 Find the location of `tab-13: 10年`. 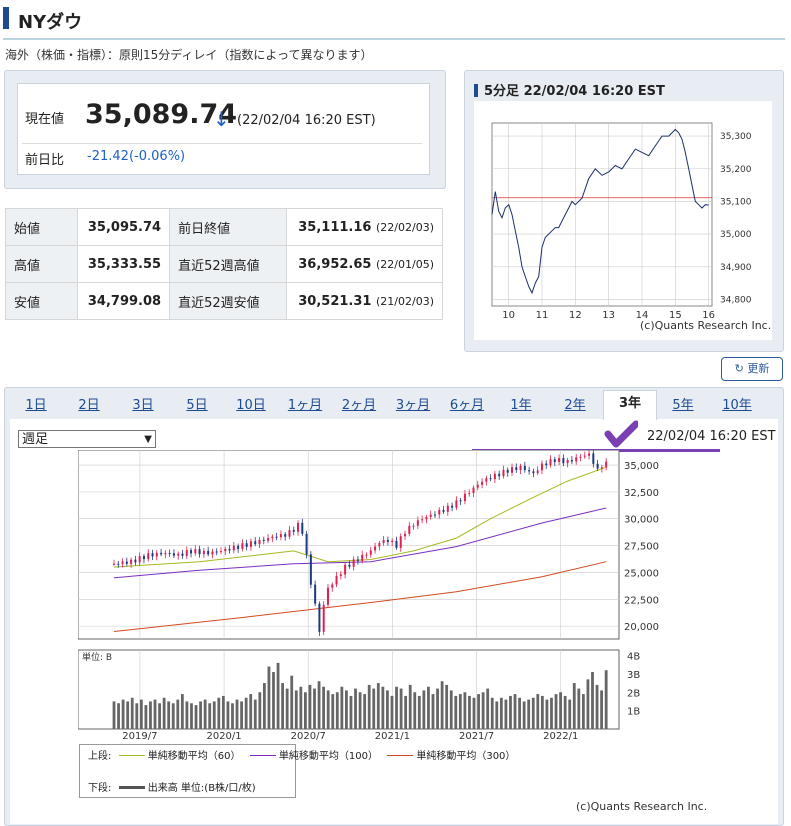

tab-13: 10年 is located at coordinates (737, 406).